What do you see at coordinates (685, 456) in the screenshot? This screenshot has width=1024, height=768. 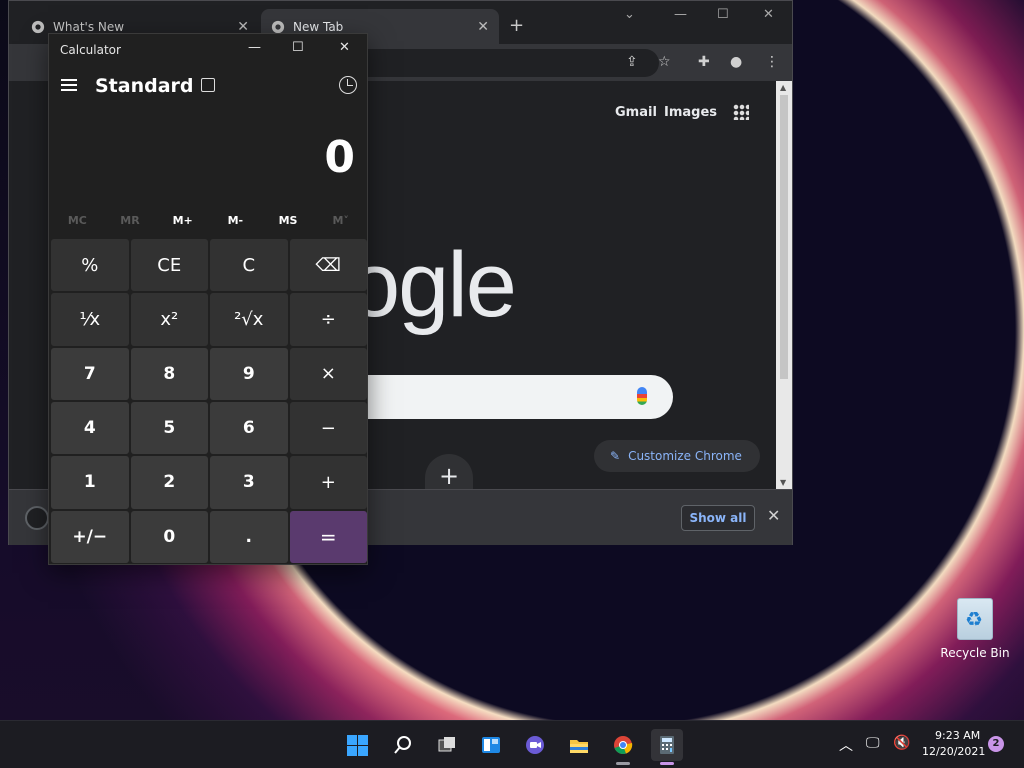 I see `customize-label: Customize Chrome` at bounding box center [685, 456].